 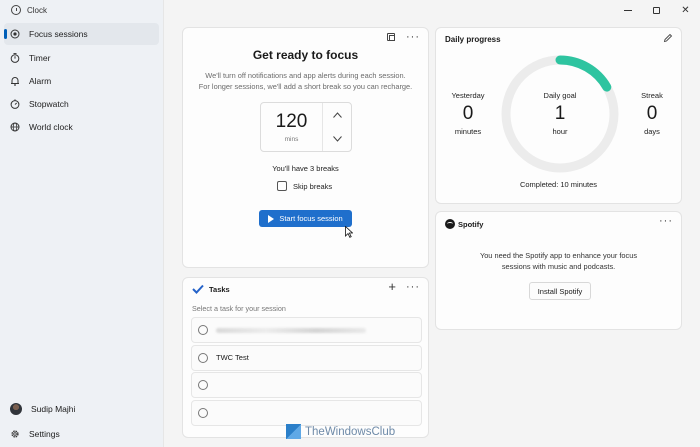 I want to click on daily-goal-label: Daily goal, so click(x=560, y=95).